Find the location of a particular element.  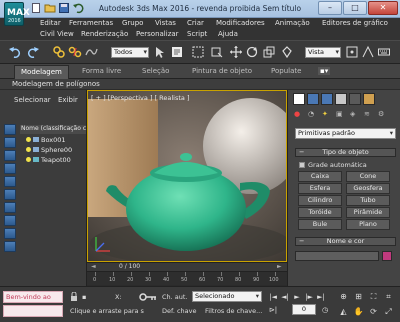

zoom-icon: ⊕ is located at coordinates (343, 296).